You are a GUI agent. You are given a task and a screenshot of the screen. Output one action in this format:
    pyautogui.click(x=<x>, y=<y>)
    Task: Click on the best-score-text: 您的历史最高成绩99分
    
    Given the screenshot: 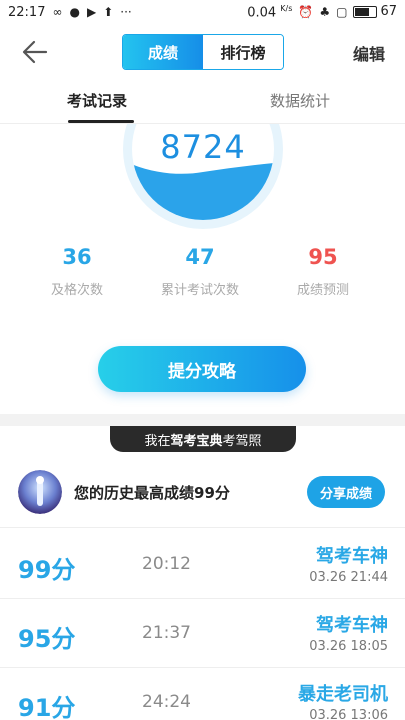 What is the action you would take?
    pyautogui.click(x=152, y=493)
    